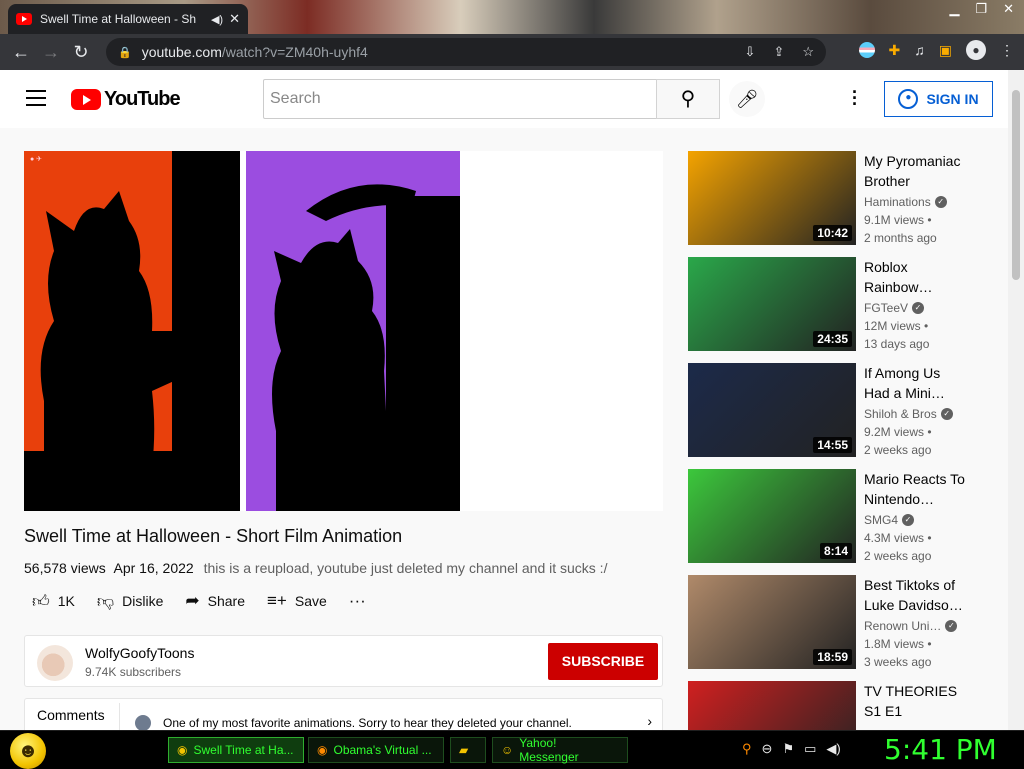  I want to click on share-page-icon: ⇪, so click(778, 52).